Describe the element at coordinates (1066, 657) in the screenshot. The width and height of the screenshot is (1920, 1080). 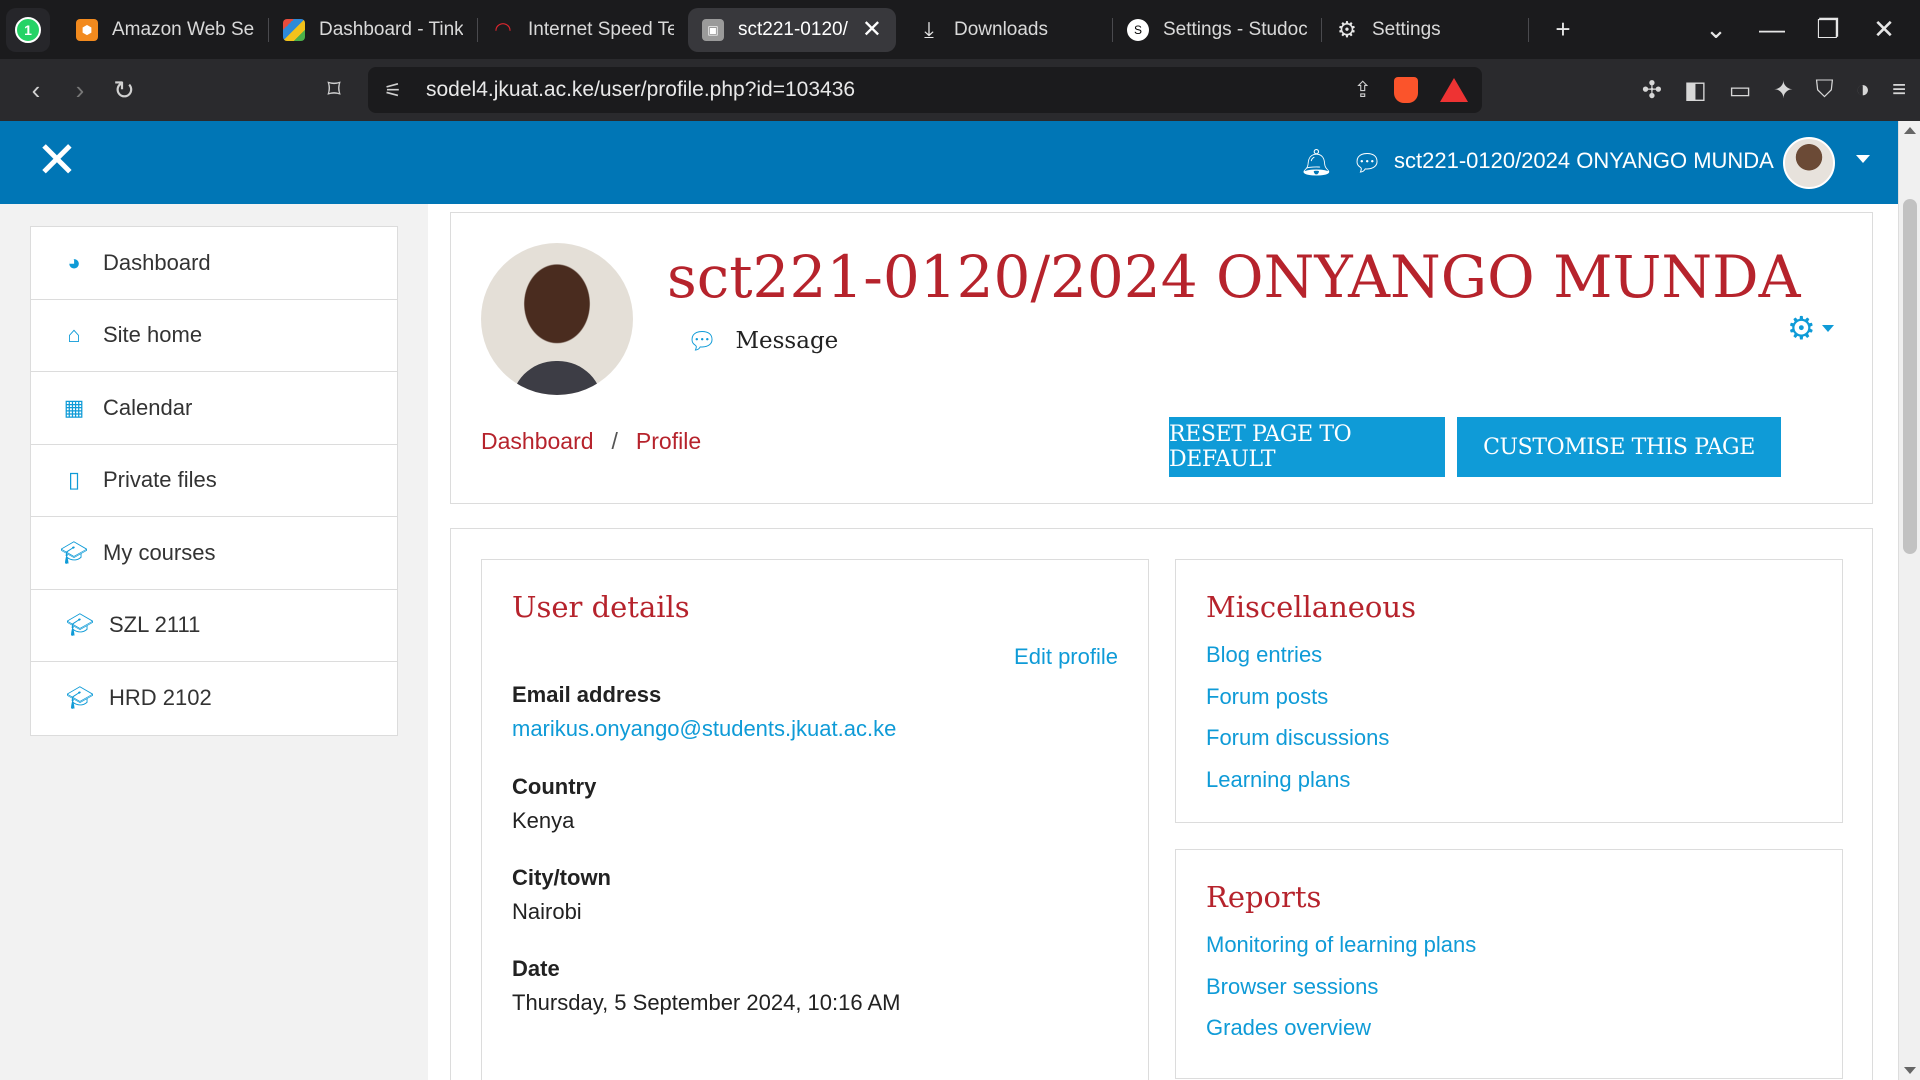
I see `edit-profile-link: Edit profile` at that location.